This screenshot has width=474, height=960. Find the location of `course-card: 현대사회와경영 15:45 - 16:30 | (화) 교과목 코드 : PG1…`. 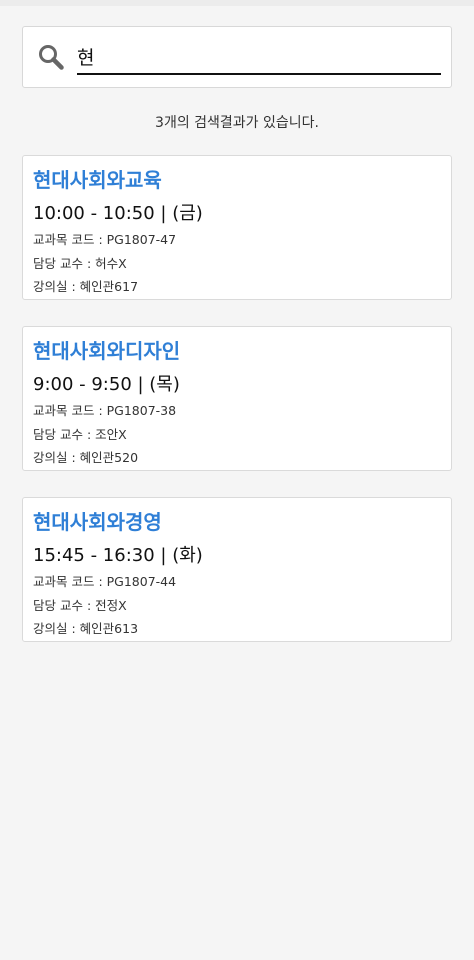

course-card: 현대사회와경영 15:45 - 16:30 | (화) 교과목 코드 : PG1… is located at coordinates (237, 569).